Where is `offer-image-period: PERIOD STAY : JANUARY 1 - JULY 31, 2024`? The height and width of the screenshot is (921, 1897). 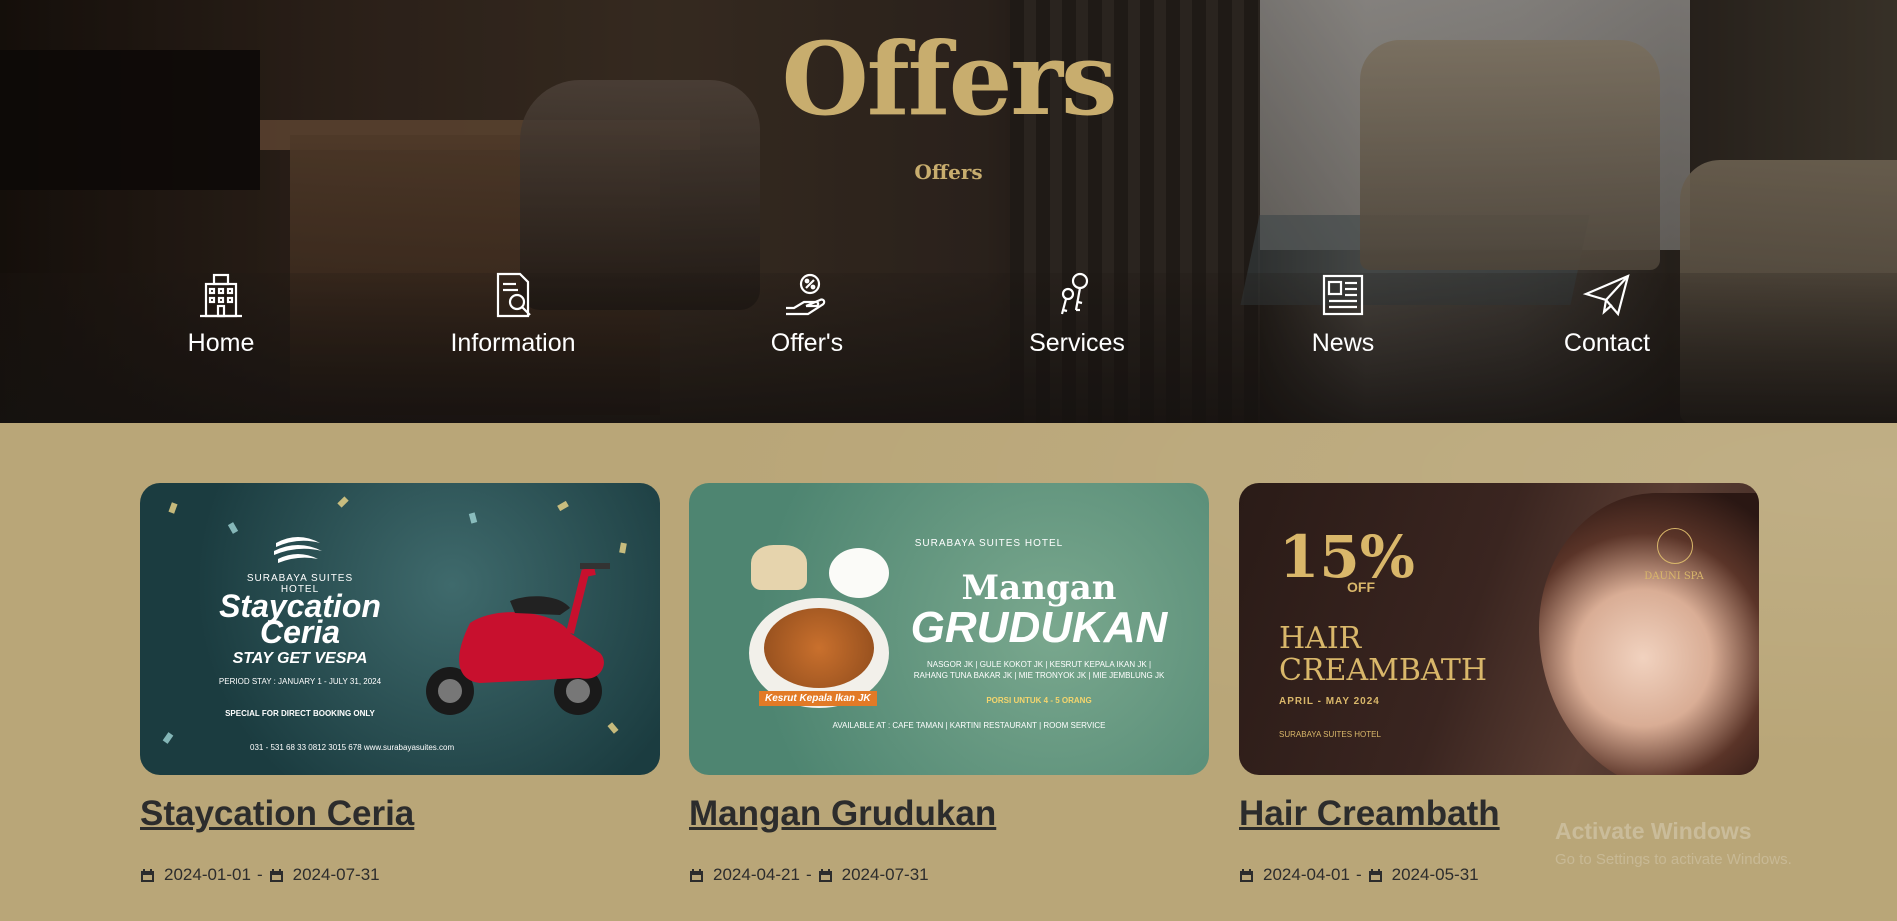
offer-image-period: PERIOD STAY : JANUARY 1 - JULY 31, 2024 is located at coordinates (300, 681).